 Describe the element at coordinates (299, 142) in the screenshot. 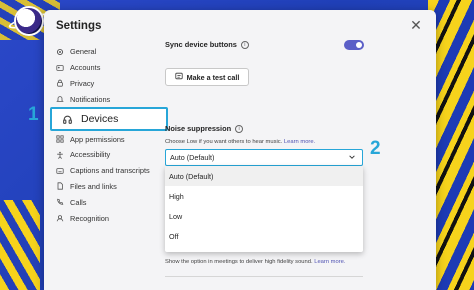

I see `learn-more-link: Learn more.` at that location.